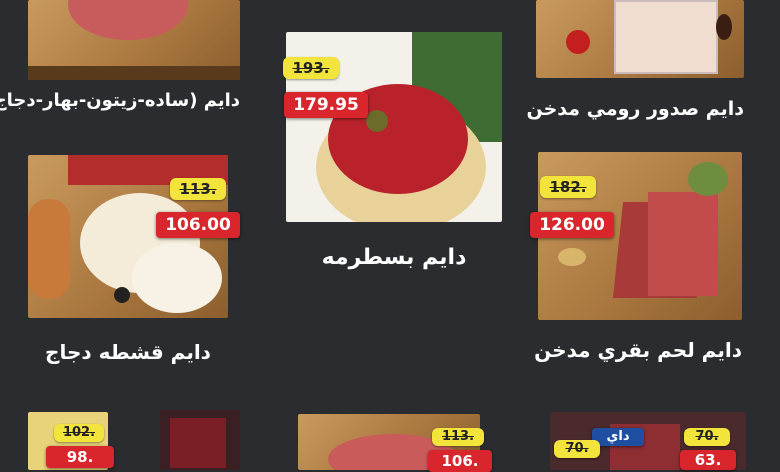 The height and width of the screenshot is (472, 780). I want to click on old-price-bottom-4a: 70., so click(577, 449).